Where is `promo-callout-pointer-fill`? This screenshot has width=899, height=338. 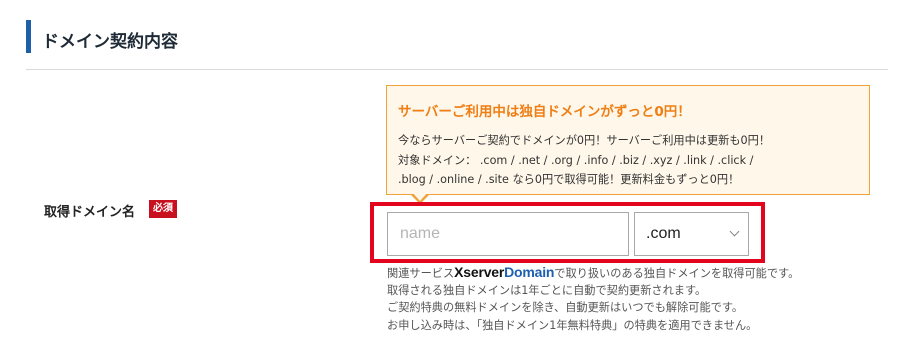 promo-callout-pointer-fill is located at coordinates (420, 196).